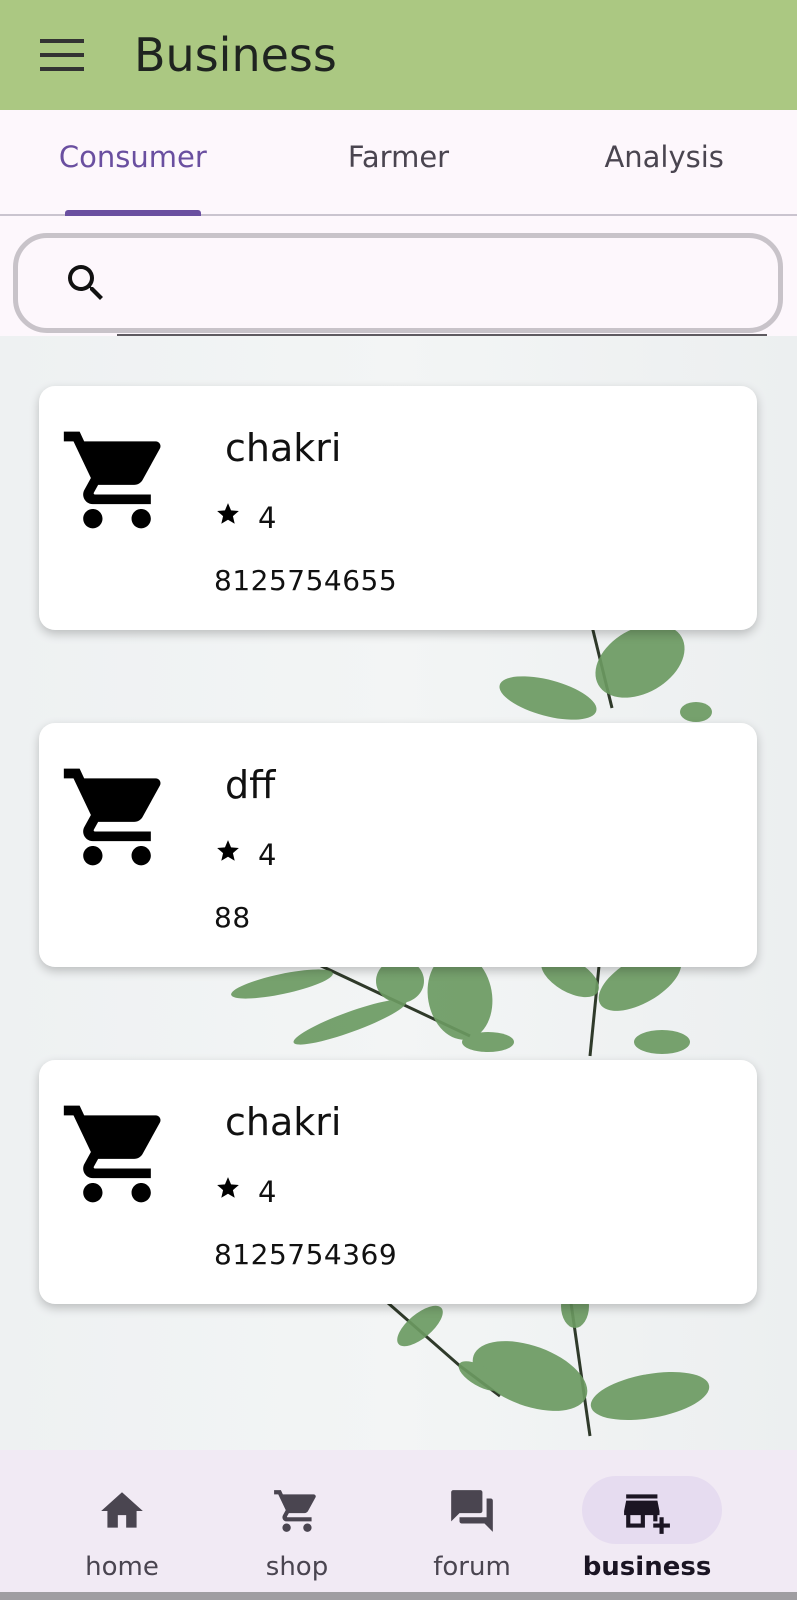  What do you see at coordinates (664, 157) in the screenshot?
I see `tab-analysis-label: Analysis` at bounding box center [664, 157].